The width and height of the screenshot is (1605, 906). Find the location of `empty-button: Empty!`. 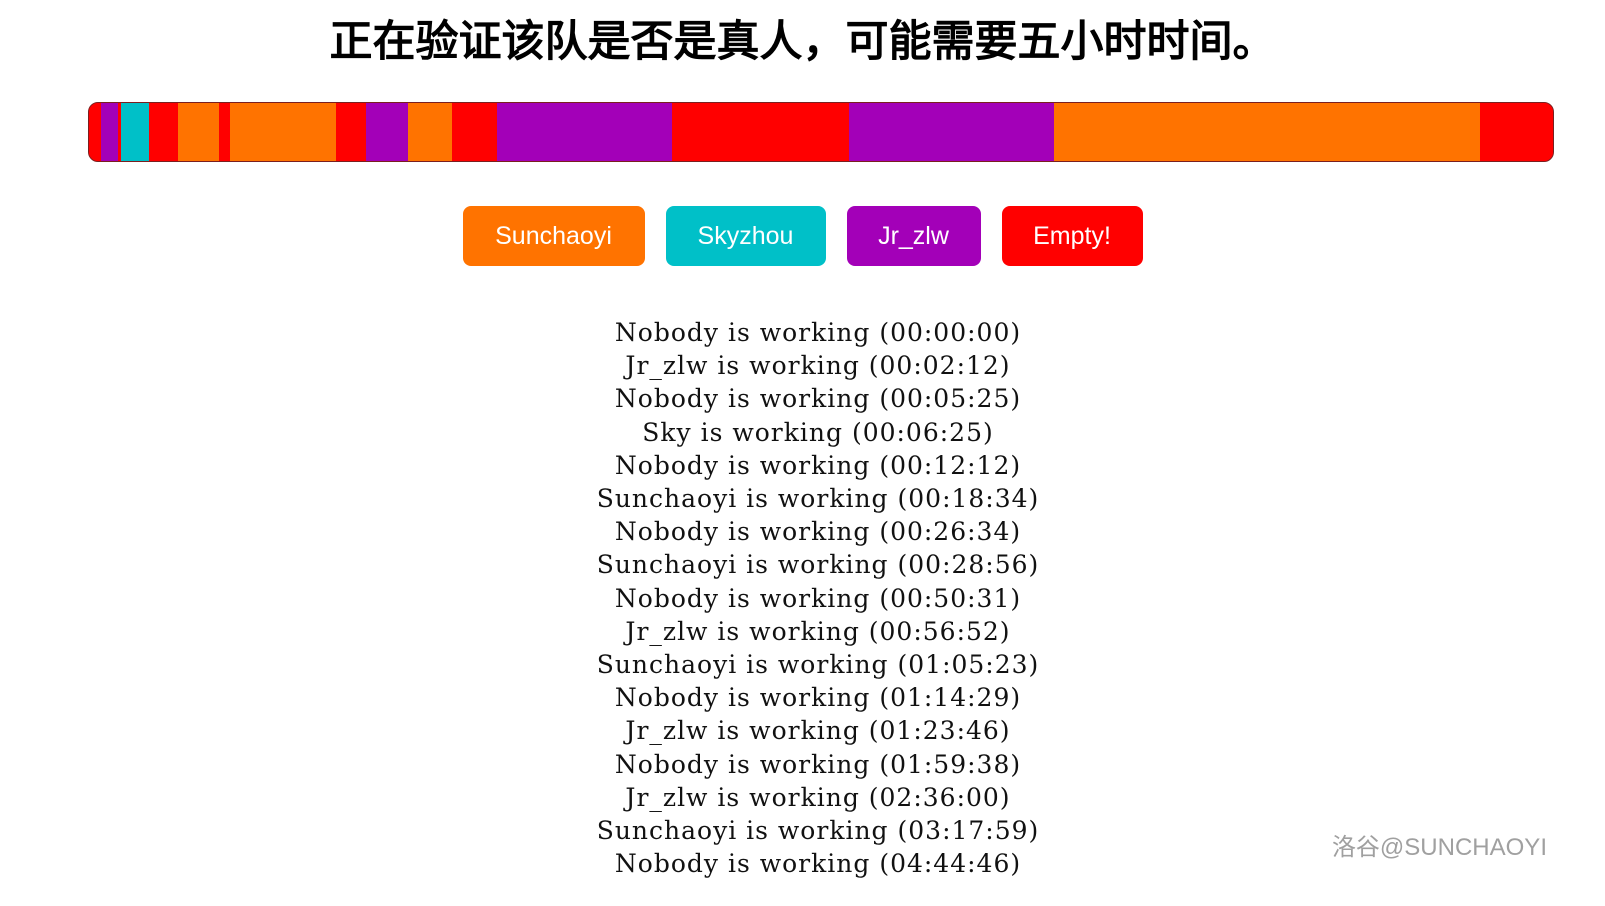

empty-button: Empty! is located at coordinates (1072, 236).